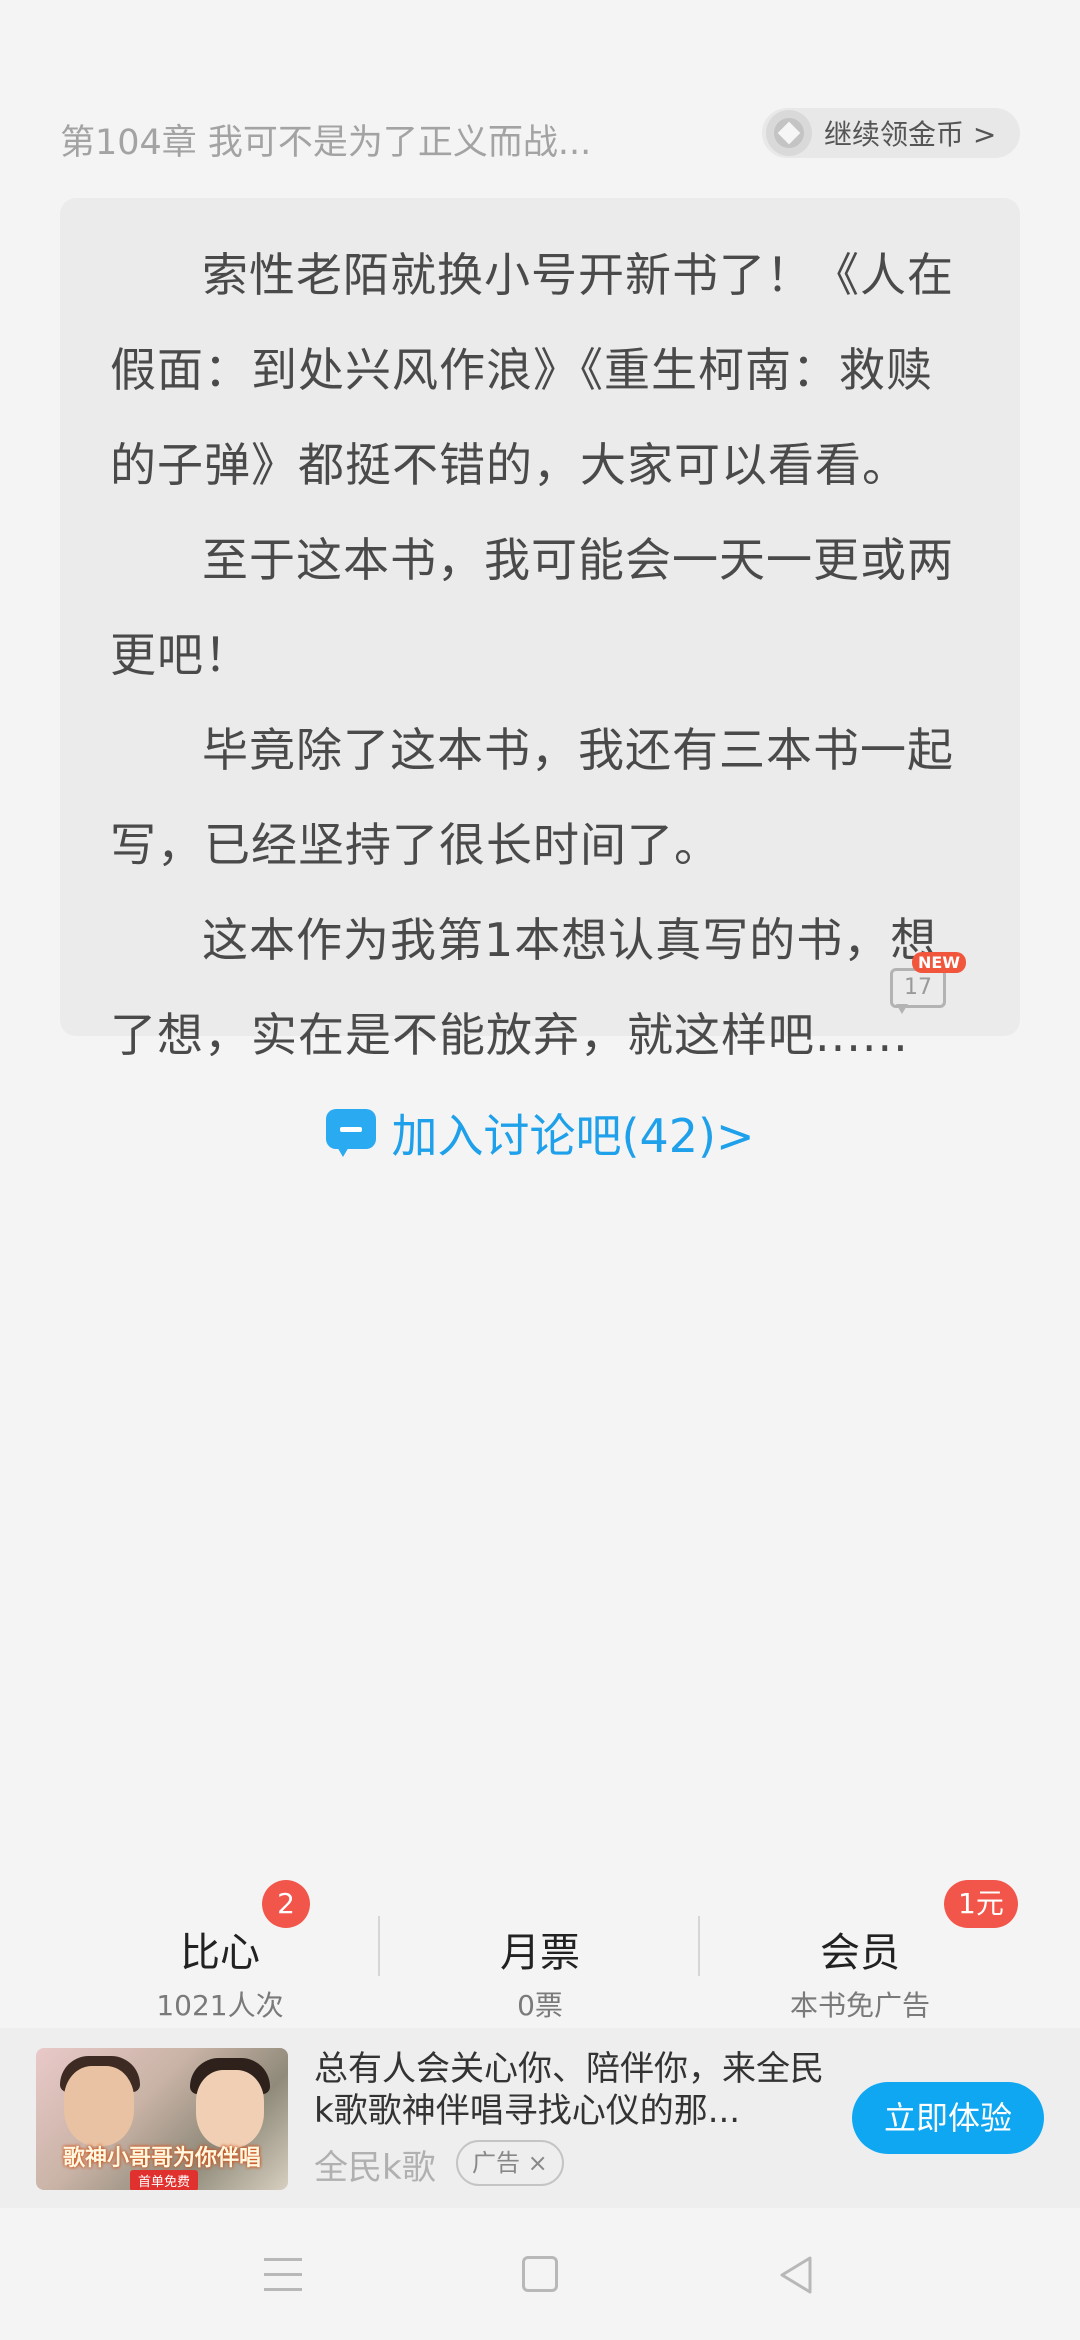 This screenshot has width=1080, height=2340. I want to click on member-button: 会员 本书免广告, so click(860, 1972).